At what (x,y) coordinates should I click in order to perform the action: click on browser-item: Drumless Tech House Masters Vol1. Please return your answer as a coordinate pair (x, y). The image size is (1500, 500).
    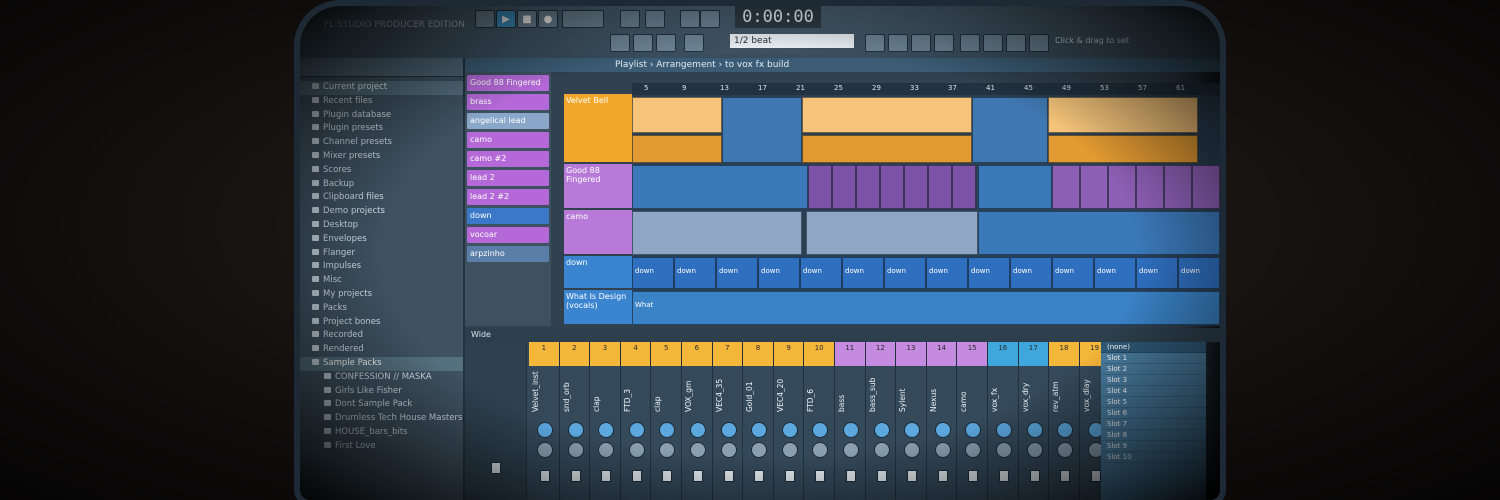
    Looking at the image, I should click on (381, 419).